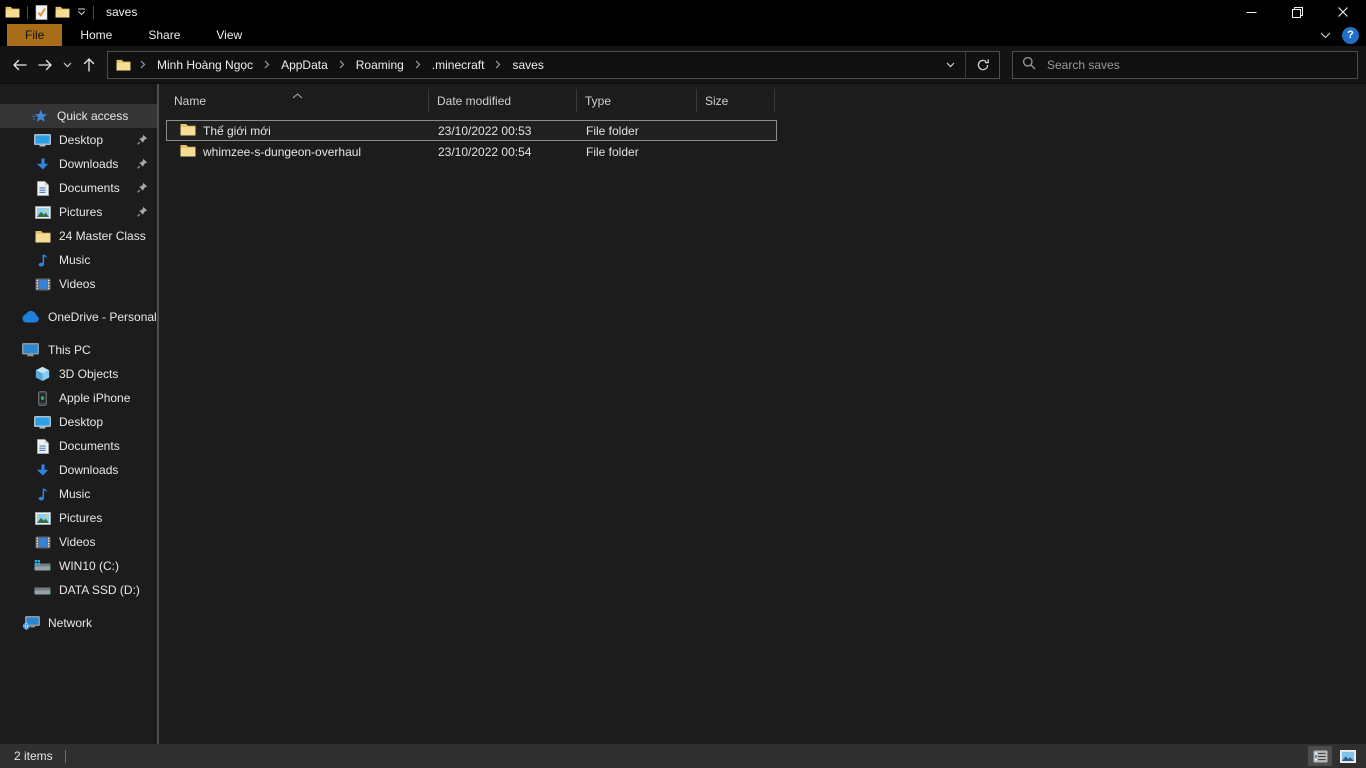 This screenshot has height=768, width=1366. Describe the element at coordinates (42, 236) in the screenshot. I see `folder-icon` at that location.